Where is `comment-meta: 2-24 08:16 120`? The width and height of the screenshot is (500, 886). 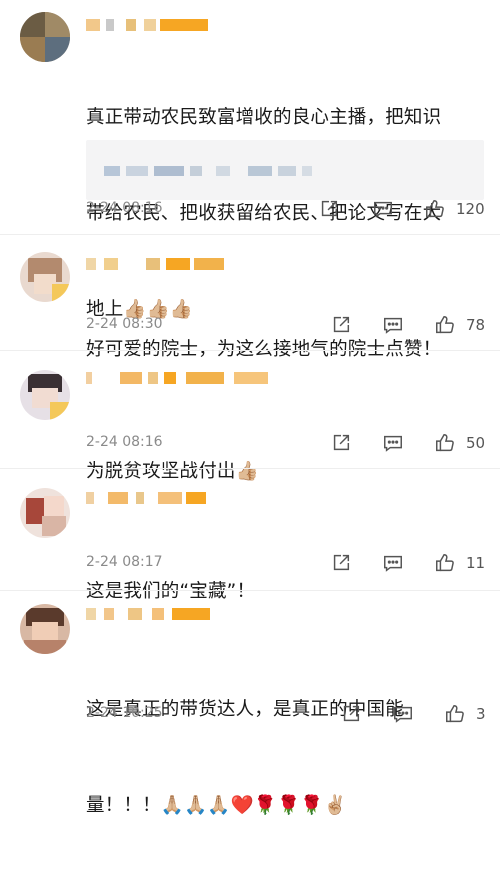
comment-meta: 2-24 08:16 120 is located at coordinates (286, 210).